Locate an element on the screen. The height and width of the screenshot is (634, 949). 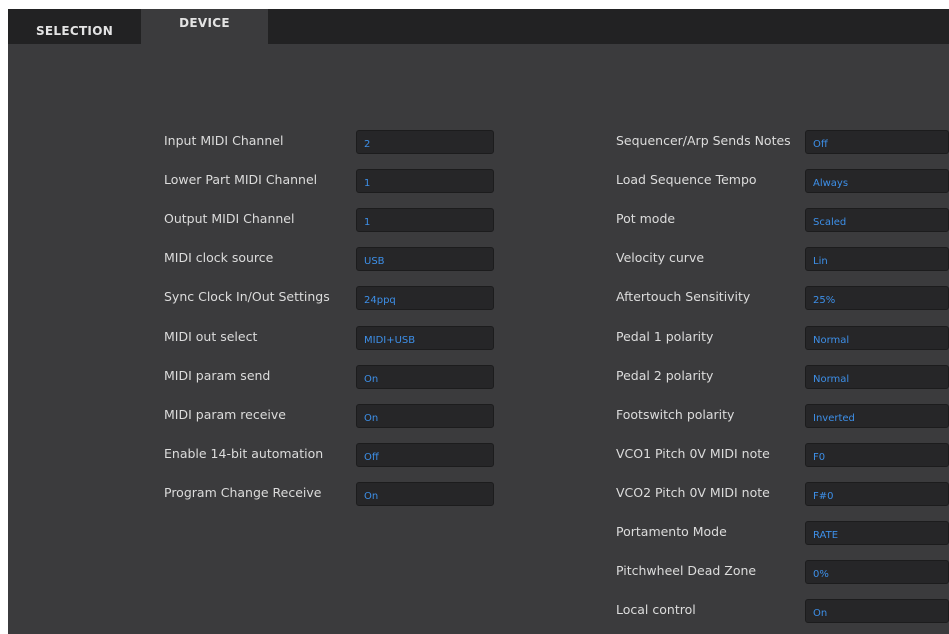
setting-label: Pedal 1 polarity is located at coordinates (665, 336).